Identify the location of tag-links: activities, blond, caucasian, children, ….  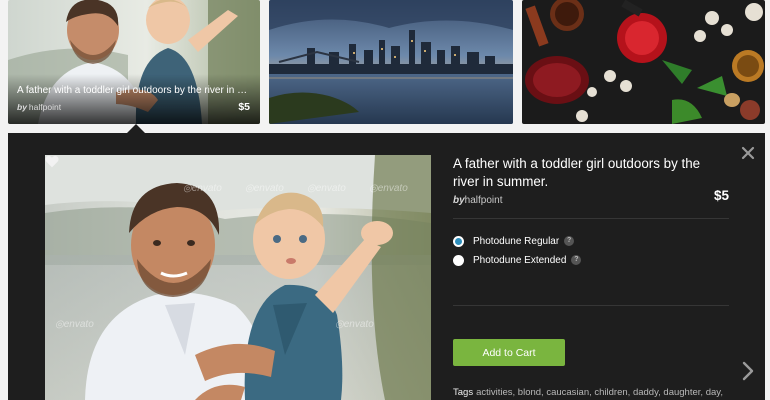
(588, 393).